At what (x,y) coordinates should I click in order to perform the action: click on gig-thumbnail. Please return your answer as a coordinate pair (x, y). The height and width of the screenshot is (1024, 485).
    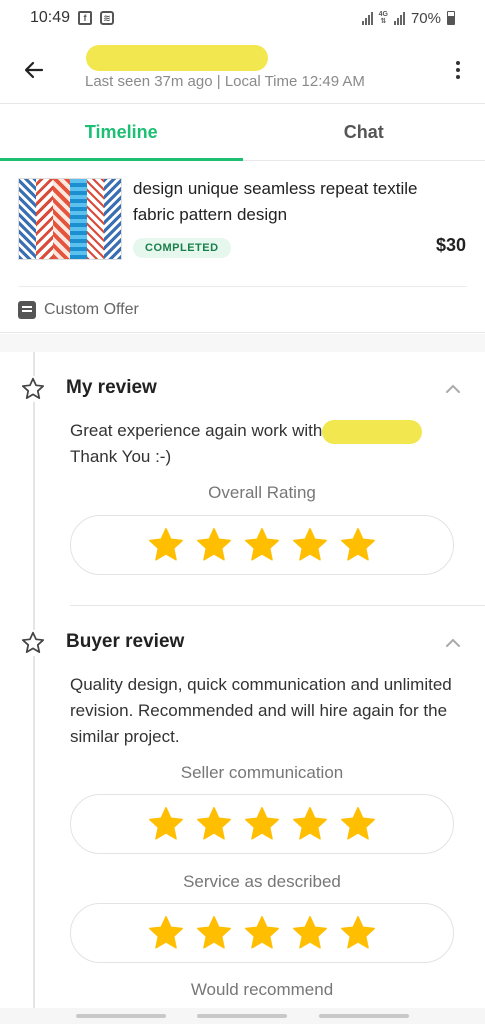
    Looking at the image, I should click on (70, 219).